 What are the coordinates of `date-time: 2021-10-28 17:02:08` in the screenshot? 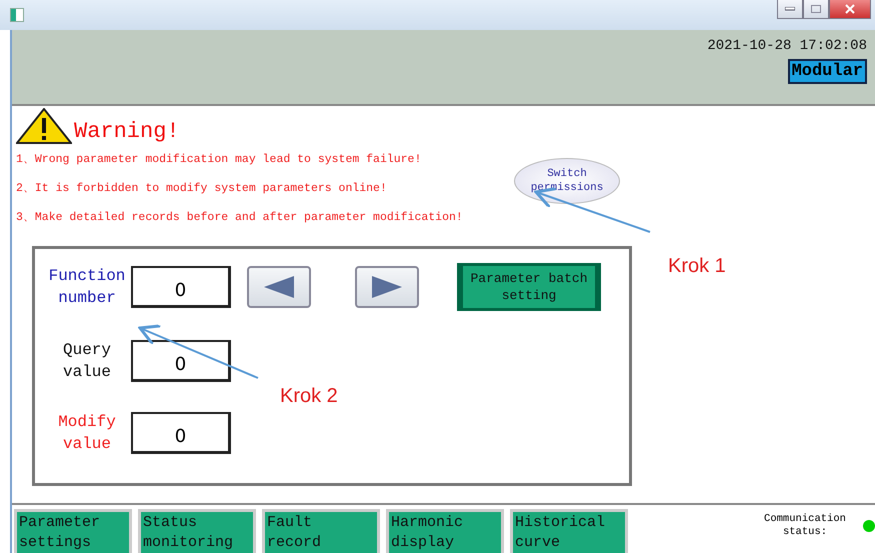 It's located at (787, 46).